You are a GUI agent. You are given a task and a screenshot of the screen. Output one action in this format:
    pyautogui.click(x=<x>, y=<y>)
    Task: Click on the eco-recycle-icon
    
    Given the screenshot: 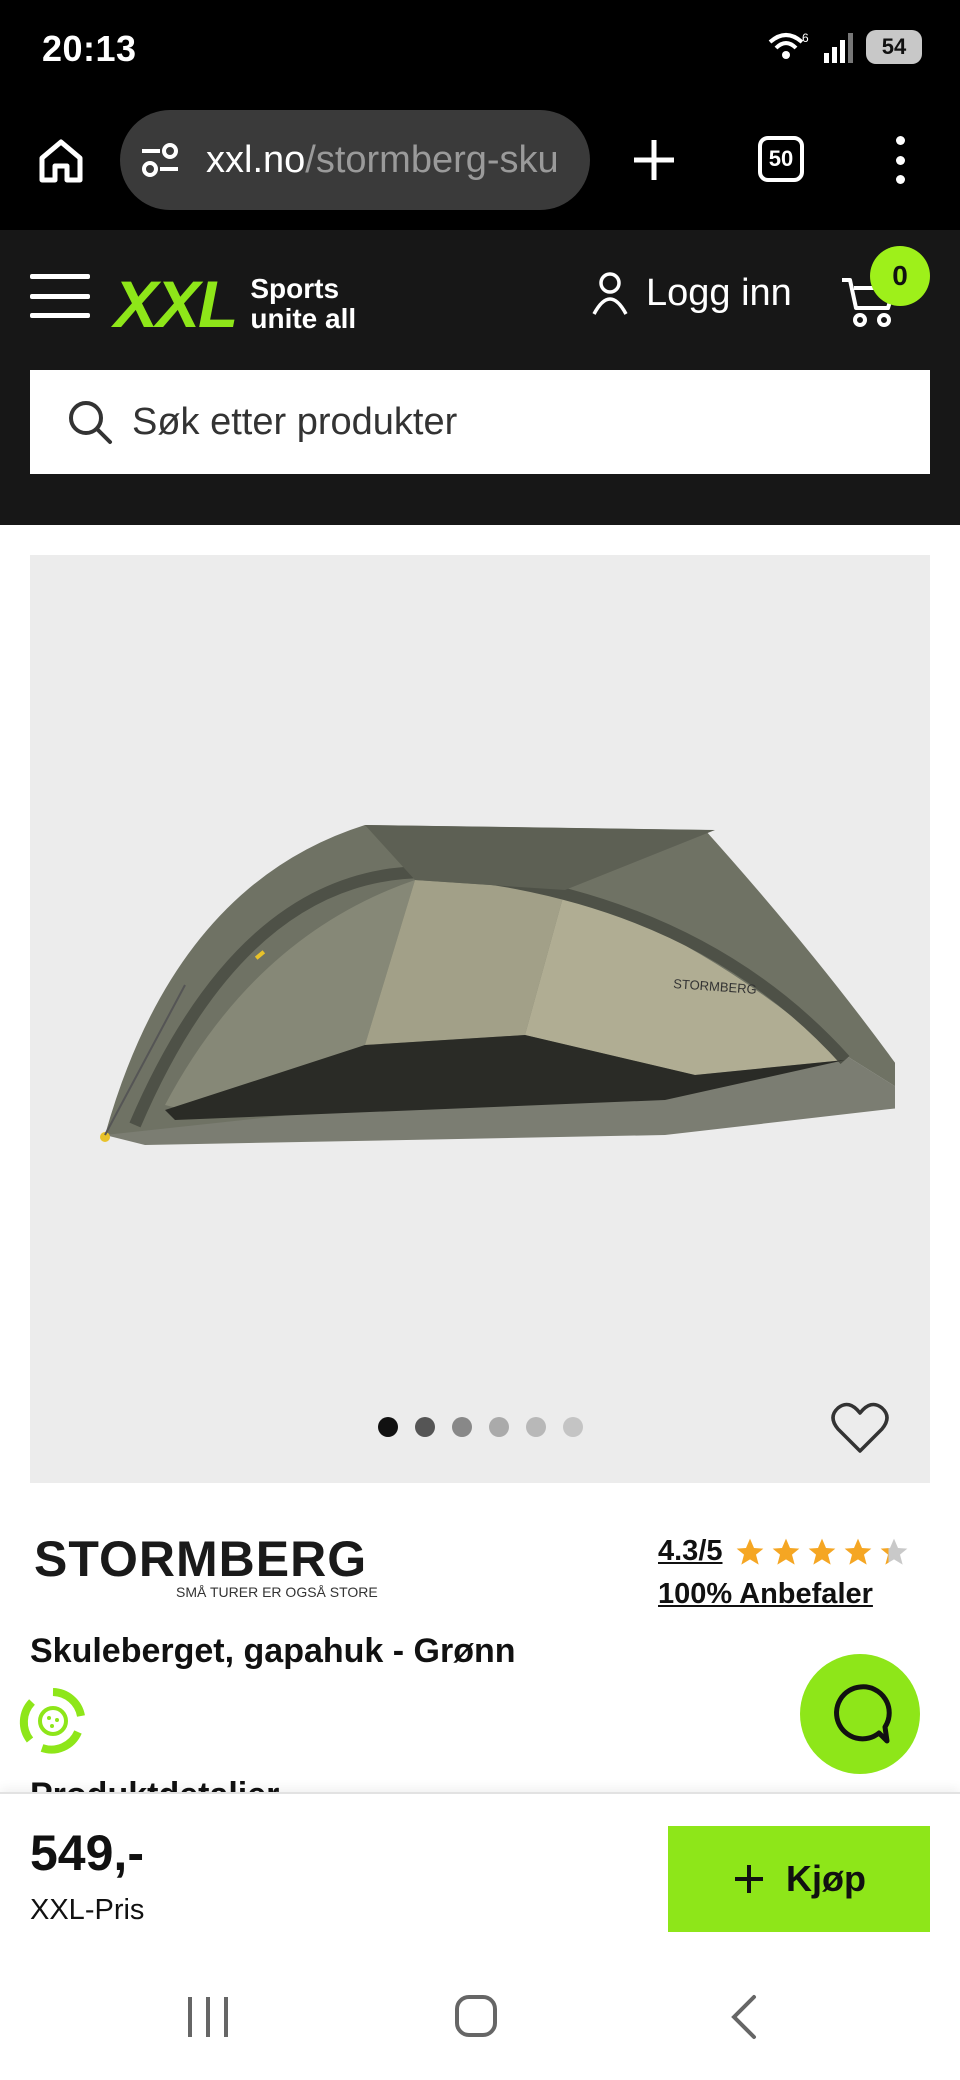 What is the action you would take?
    pyautogui.click(x=53, y=1721)
    